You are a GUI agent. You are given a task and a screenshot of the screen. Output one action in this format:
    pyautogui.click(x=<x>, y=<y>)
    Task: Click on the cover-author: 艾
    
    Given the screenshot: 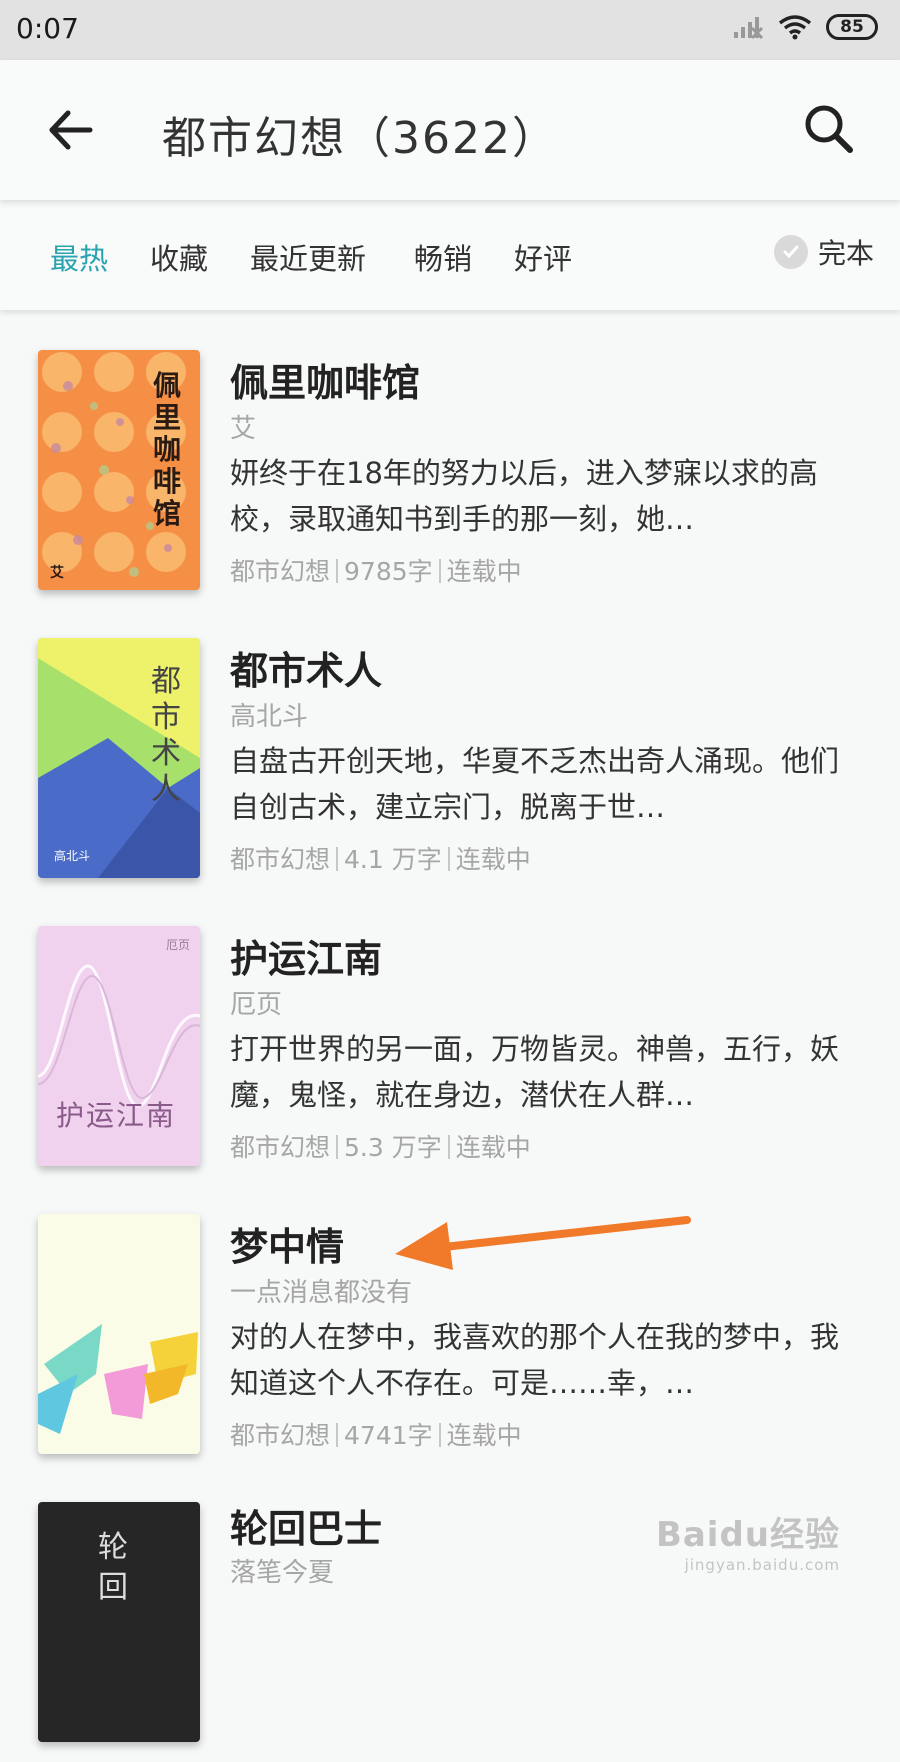 What is the action you would take?
    pyautogui.click(x=57, y=573)
    